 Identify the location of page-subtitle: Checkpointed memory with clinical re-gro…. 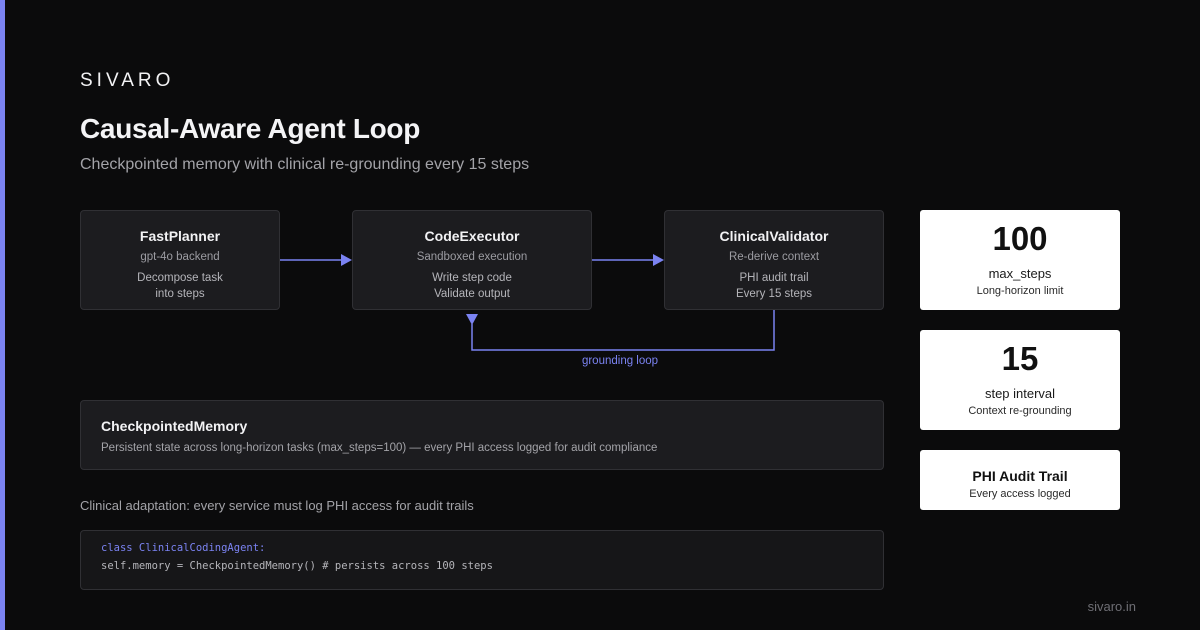
(305, 164).